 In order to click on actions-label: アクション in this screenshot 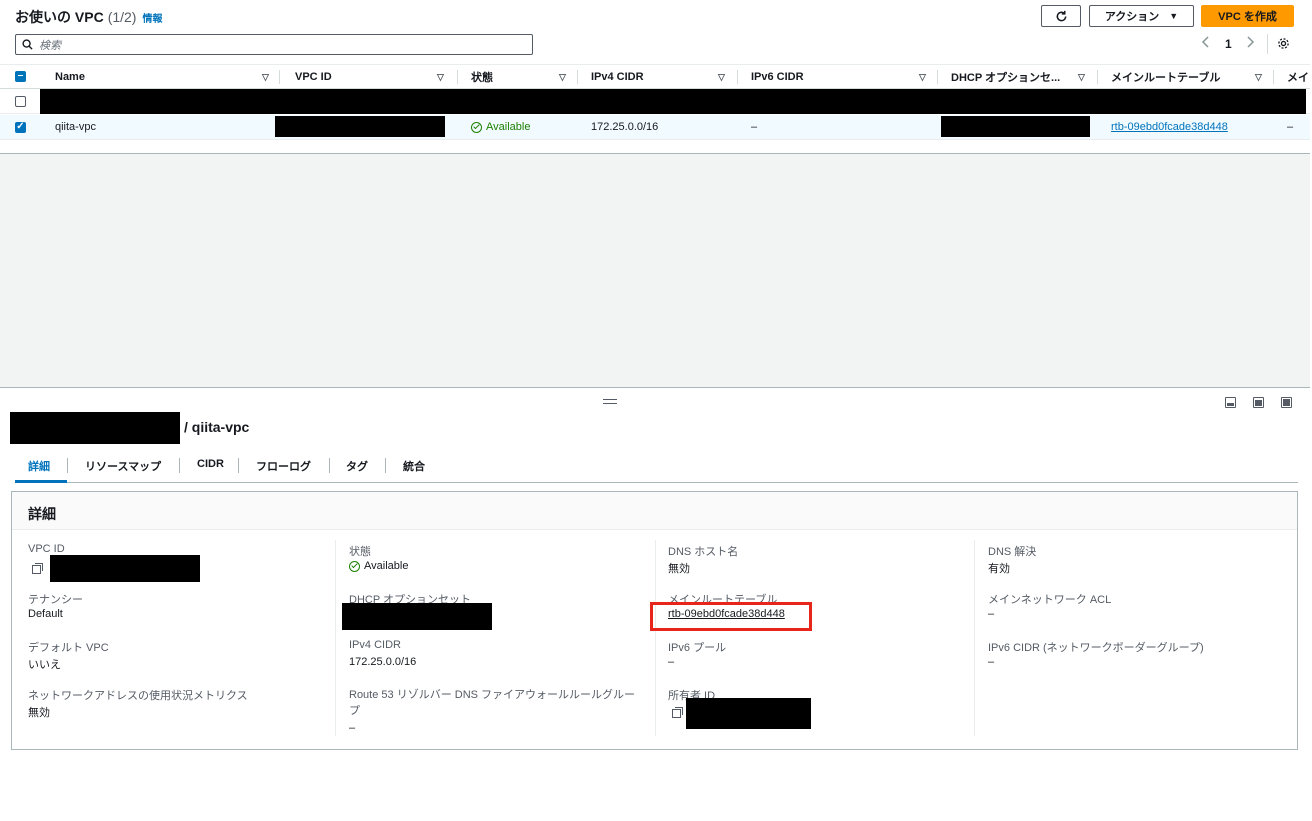, I will do `click(1132, 17)`.